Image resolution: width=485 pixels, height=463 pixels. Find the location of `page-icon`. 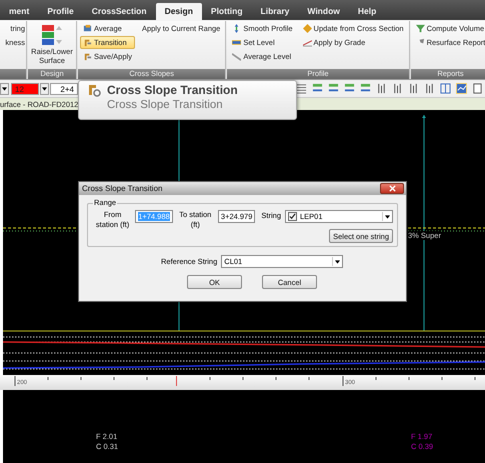

page-icon is located at coordinates (477, 88).